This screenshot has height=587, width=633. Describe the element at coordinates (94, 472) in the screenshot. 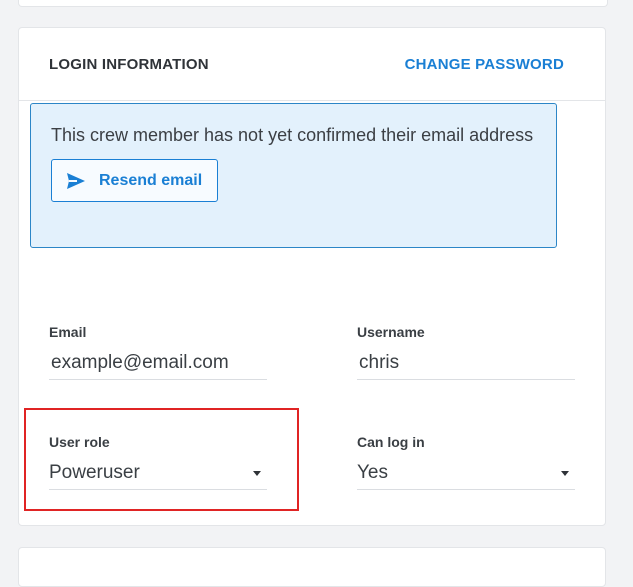

I see `user-role-value: Poweruser` at that location.